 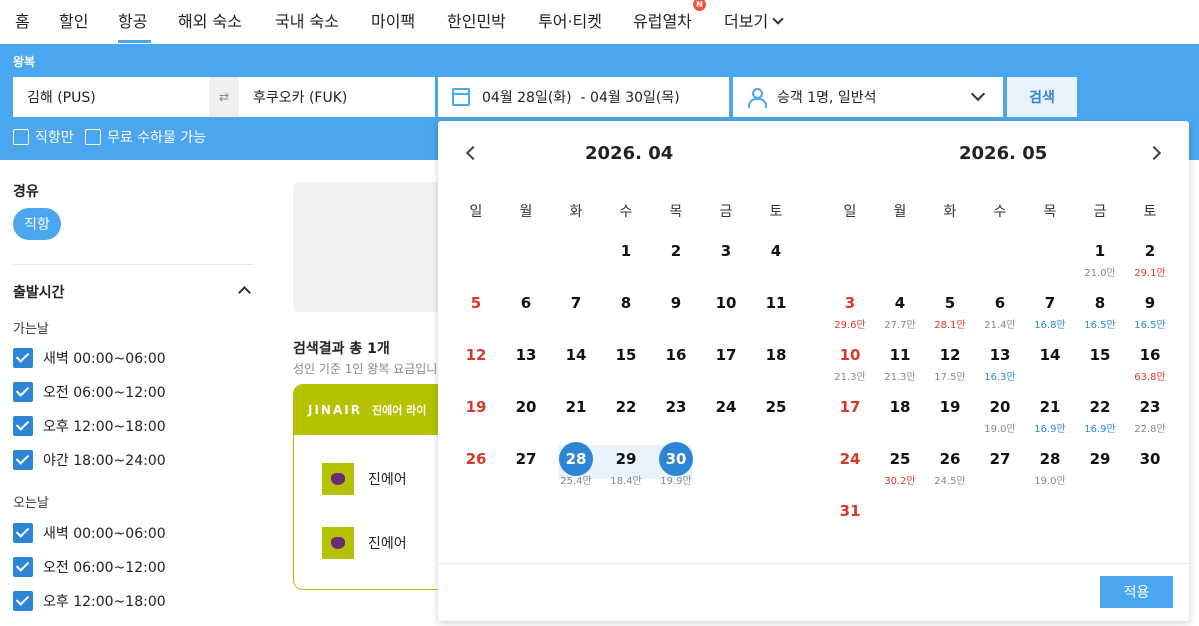 What do you see at coordinates (22, 20) in the screenshot?
I see `nav-home: 홈` at bounding box center [22, 20].